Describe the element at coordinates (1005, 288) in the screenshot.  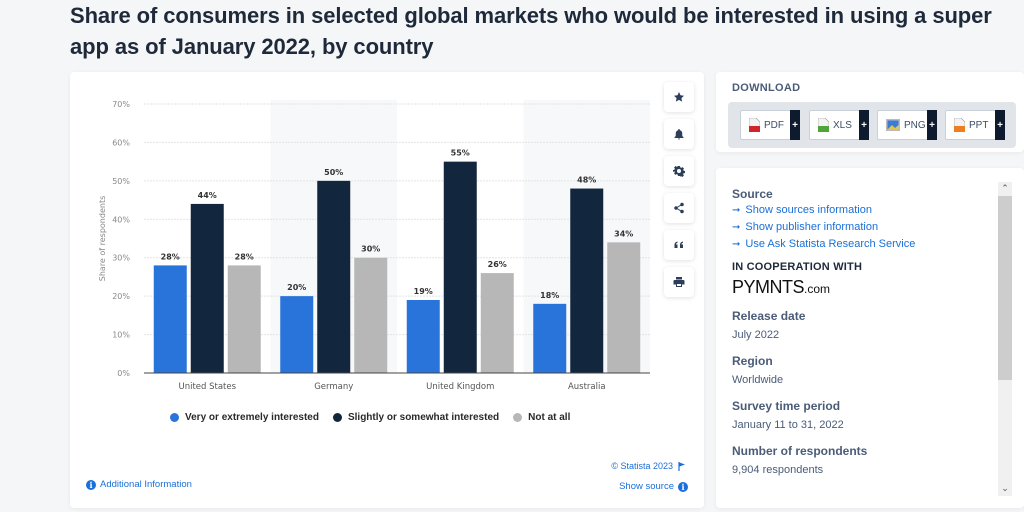
I see `scroll-thumb` at that location.